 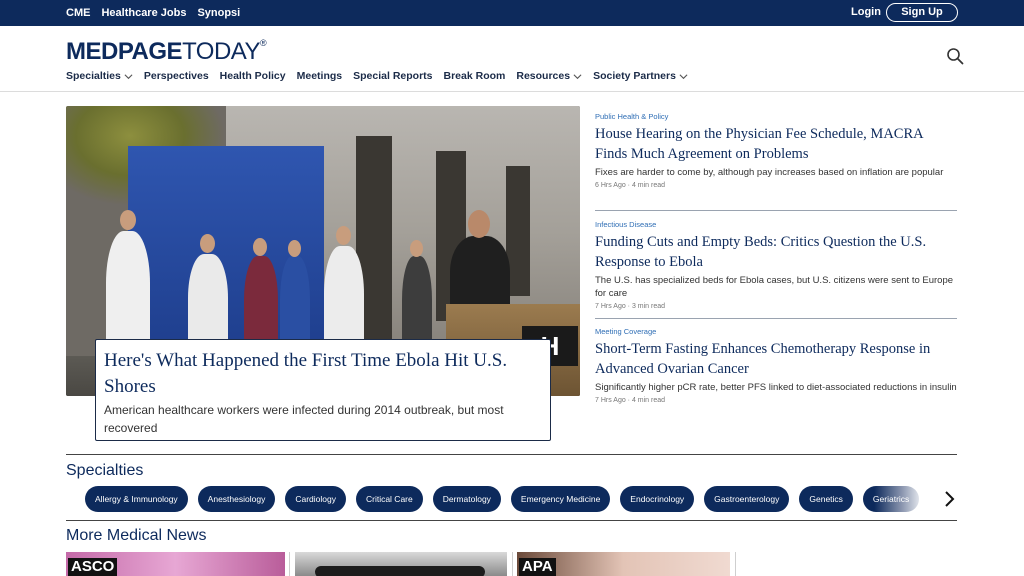 What do you see at coordinates (136, 499) in the screenshot?
I see `specialty-pill-allergy-immunology: Allergy & Immunology` at bounding box center [136, 499].